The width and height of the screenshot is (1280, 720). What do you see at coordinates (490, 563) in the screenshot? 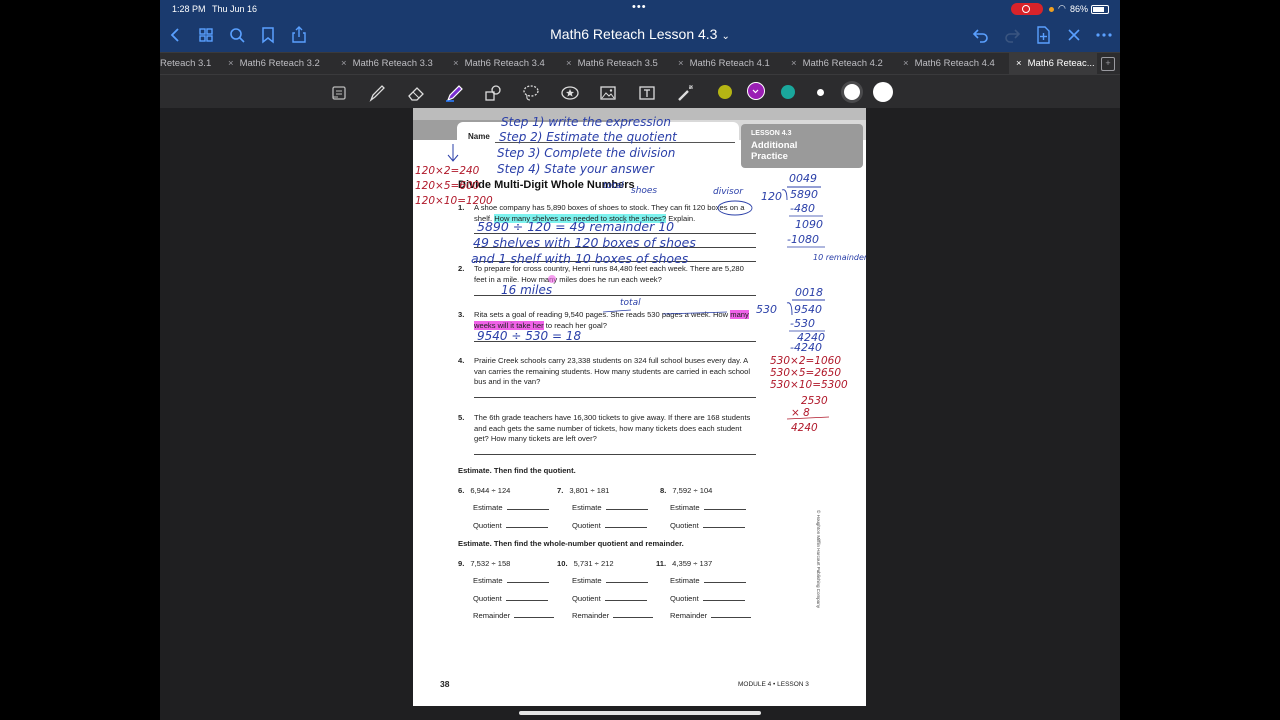
I see `problem-expression: 7,532 ÷ 158` at bounding box center [490, 563].